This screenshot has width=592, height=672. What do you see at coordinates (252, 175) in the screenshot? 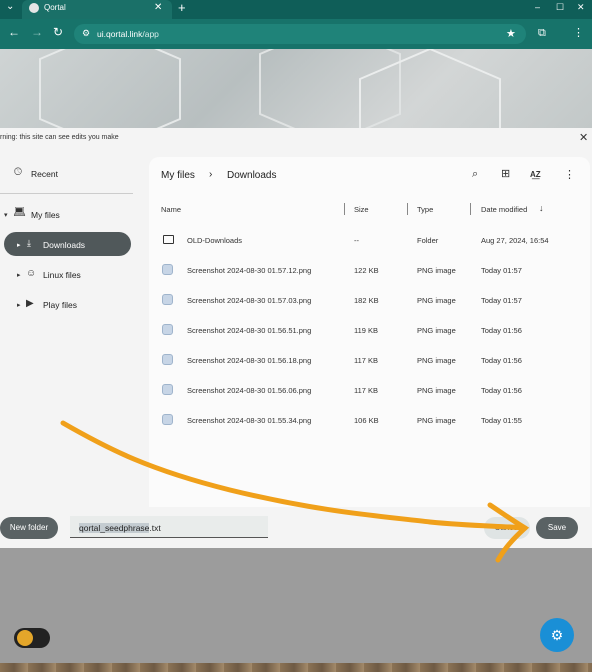
I see `breadcrumb-current: Downloads` at bounding box center [252, 175].